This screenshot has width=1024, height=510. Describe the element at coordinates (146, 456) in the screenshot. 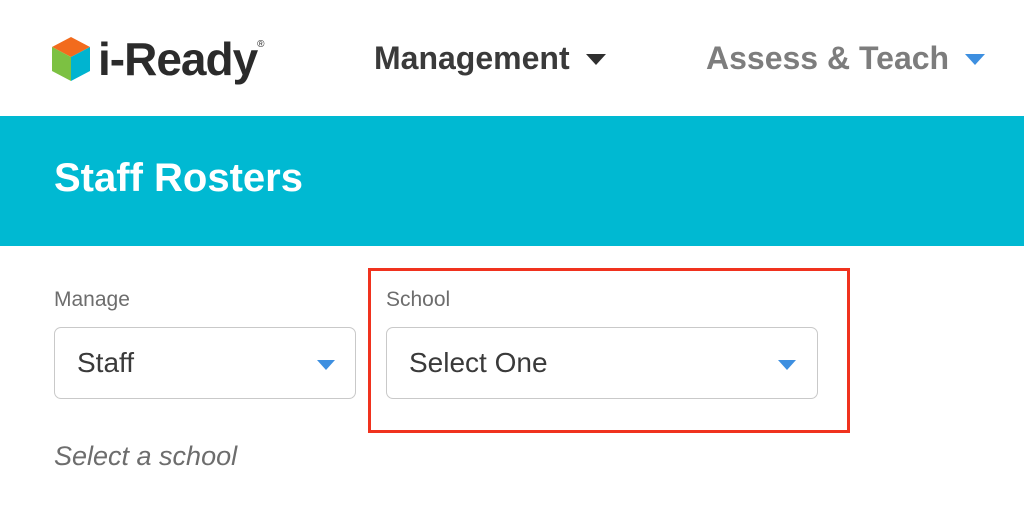

I see `select-school-hint: Select a school` at that location.